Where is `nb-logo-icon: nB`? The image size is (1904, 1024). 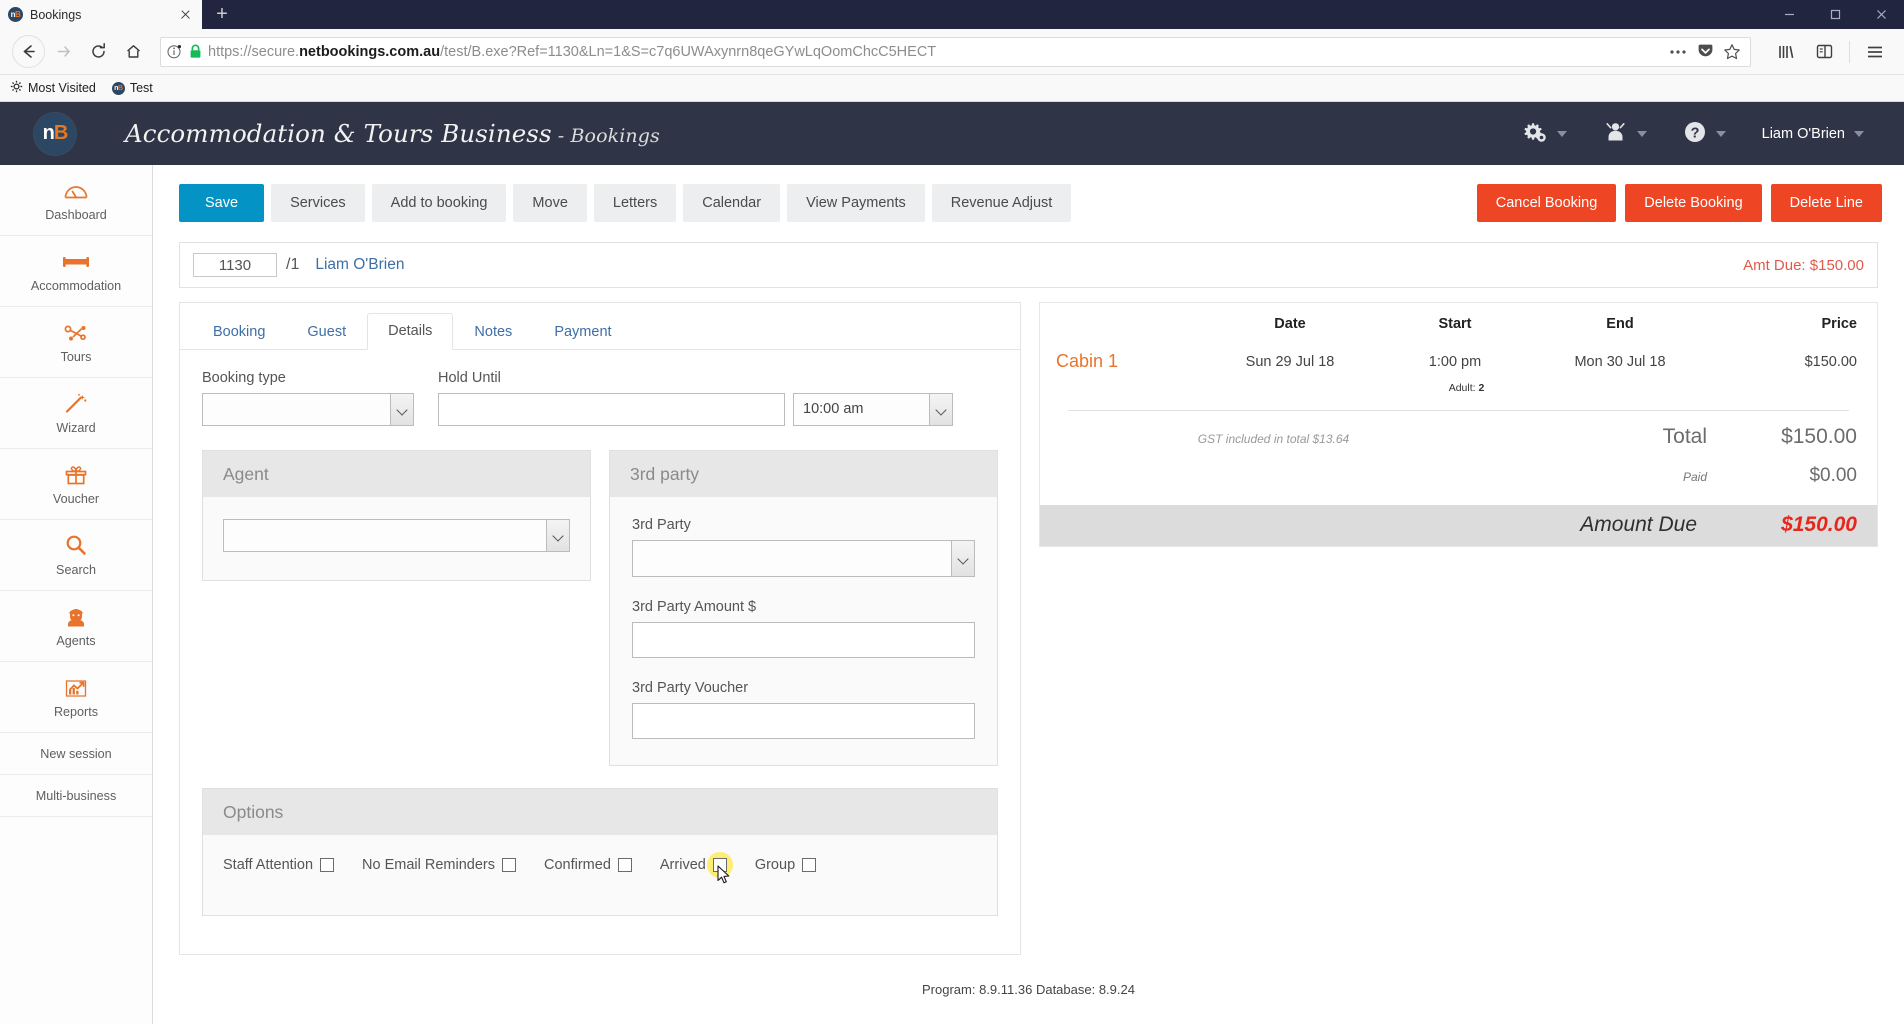 nb-logo-icon: nB is located at coordinates (55, 133).